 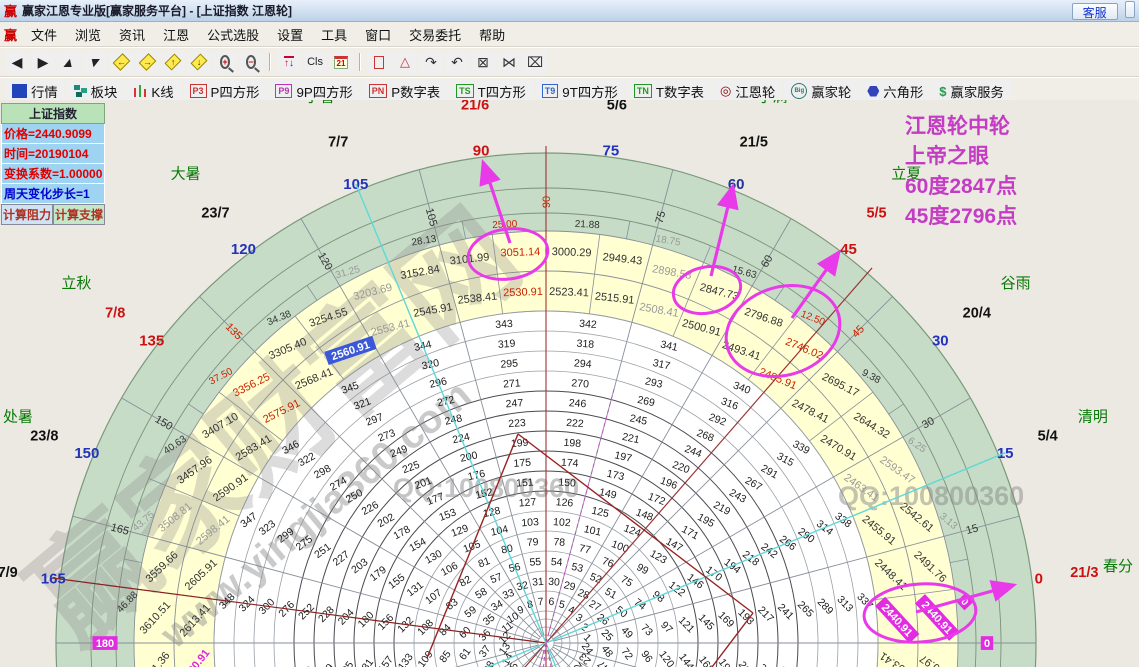 What do you see at coordinates (569, 11) in the screenshot?
I see `title-bar: 赢 赢家江恩专业版[赢家服务平台] - [上证指数 江恩轮] 客服` at bounding box center [569, 11].